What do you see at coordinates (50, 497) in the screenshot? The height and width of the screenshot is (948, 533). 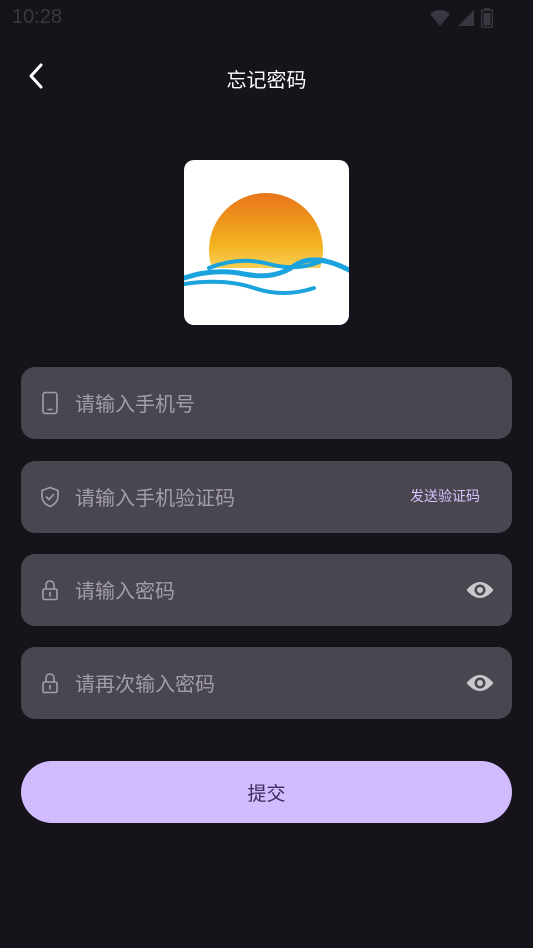 I see `shield-icon` at bounding box center [50, 497].